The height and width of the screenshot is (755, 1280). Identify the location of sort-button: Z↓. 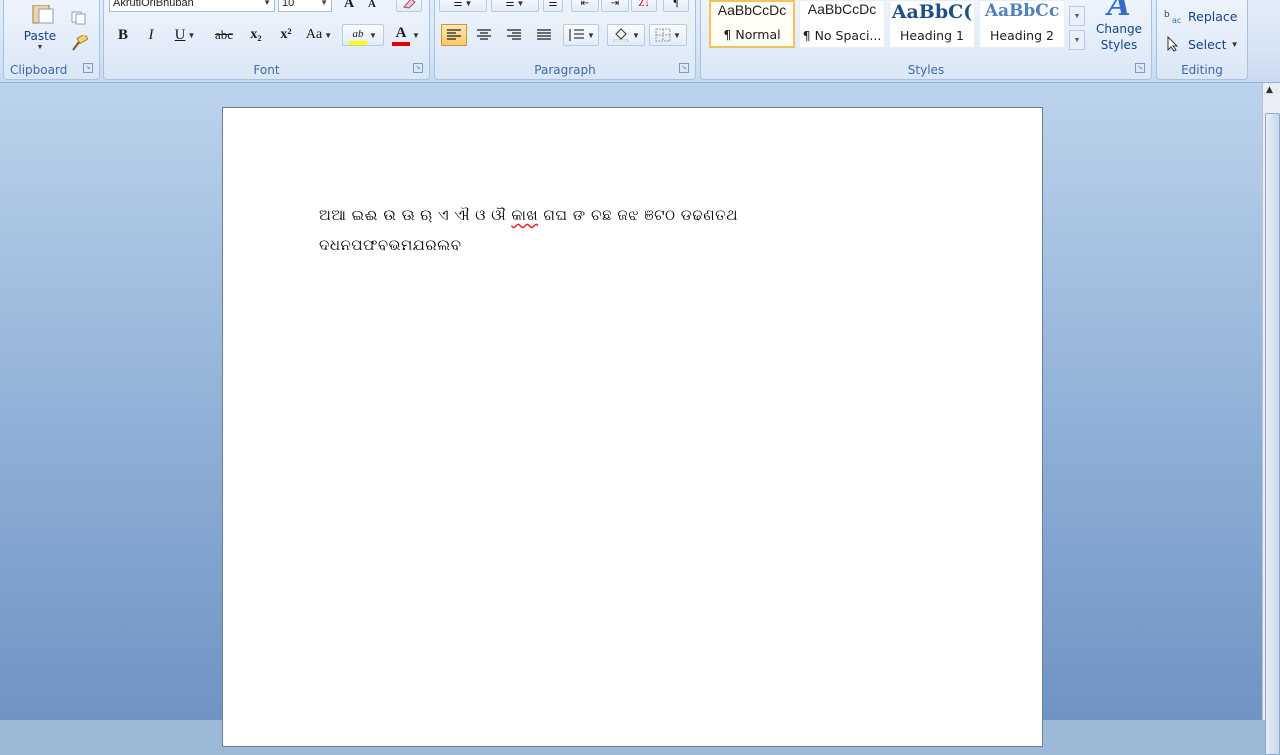
(644, 6).